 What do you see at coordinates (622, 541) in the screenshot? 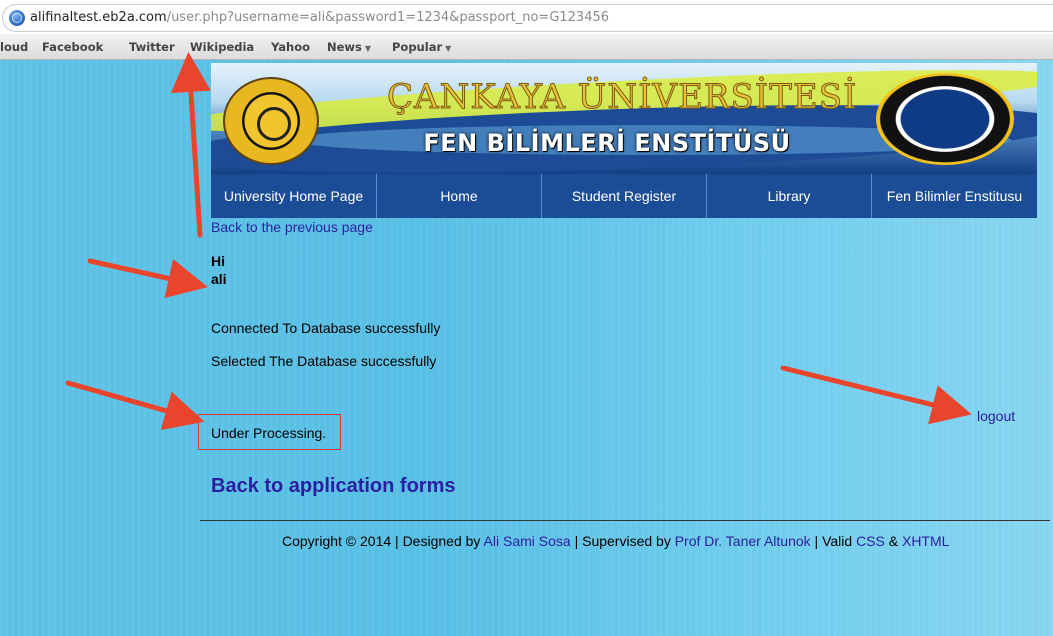
I see `footer-supervised-label: | Supervised by` at bounding box center [622, 541].